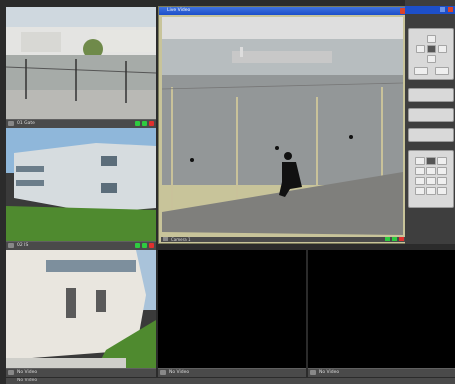 Image resolution: width=455 pixels, height=384 pixels. What do you see at coordinates (329, 372) in the screenshot?
I see `tile-5-label: No Video` at bounding box center [329, 372].